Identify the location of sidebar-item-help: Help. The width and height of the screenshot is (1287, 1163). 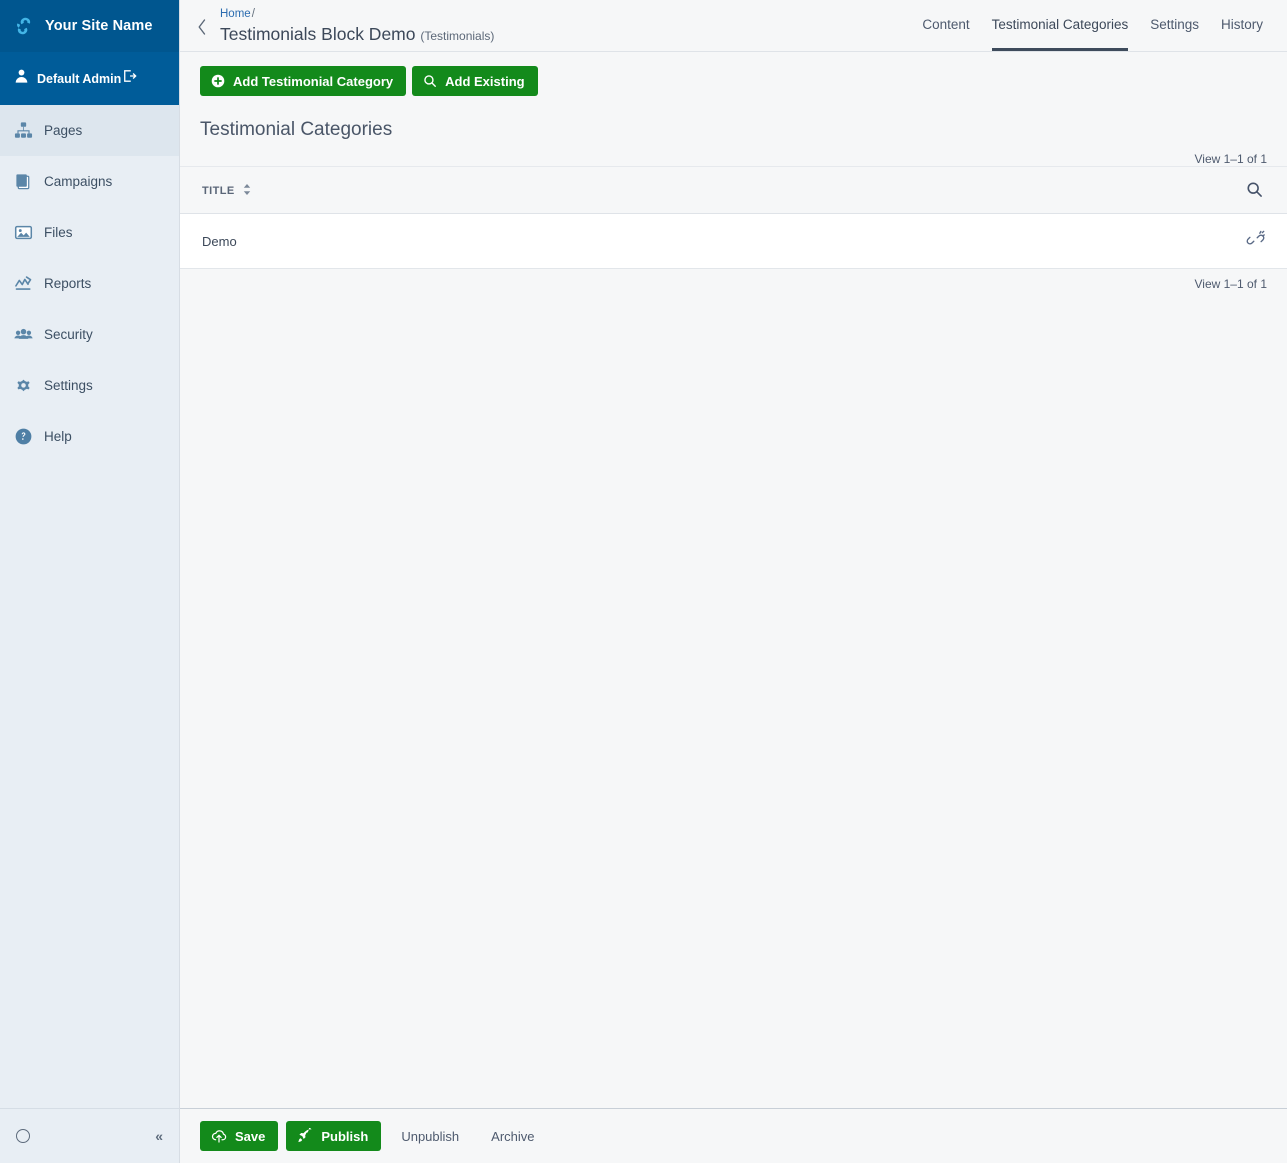
(89, 436).